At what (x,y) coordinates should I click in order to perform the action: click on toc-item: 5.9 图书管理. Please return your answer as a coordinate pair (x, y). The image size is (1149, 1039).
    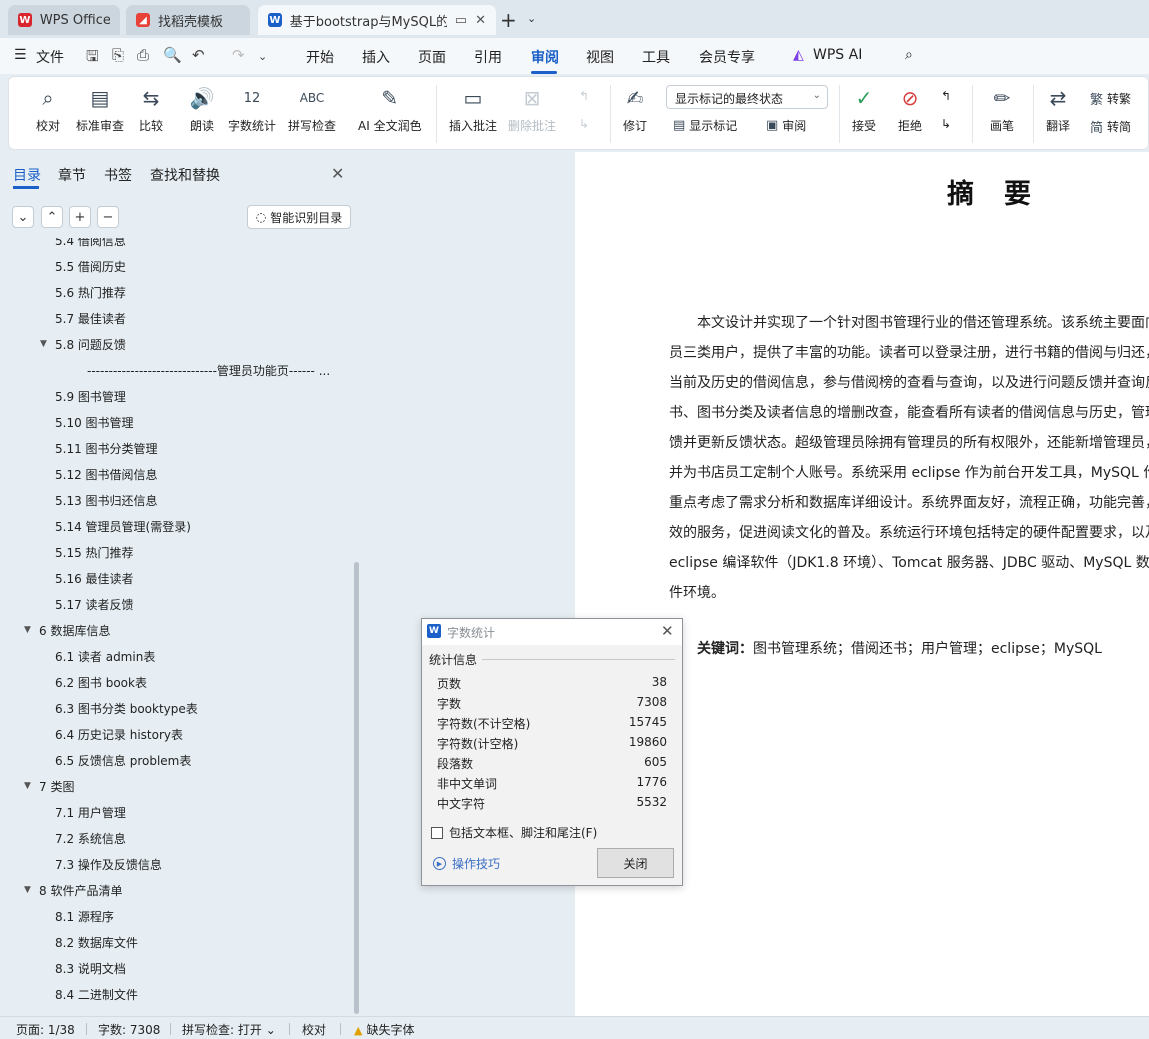
    Looking at the image, I should click on (176, 398).